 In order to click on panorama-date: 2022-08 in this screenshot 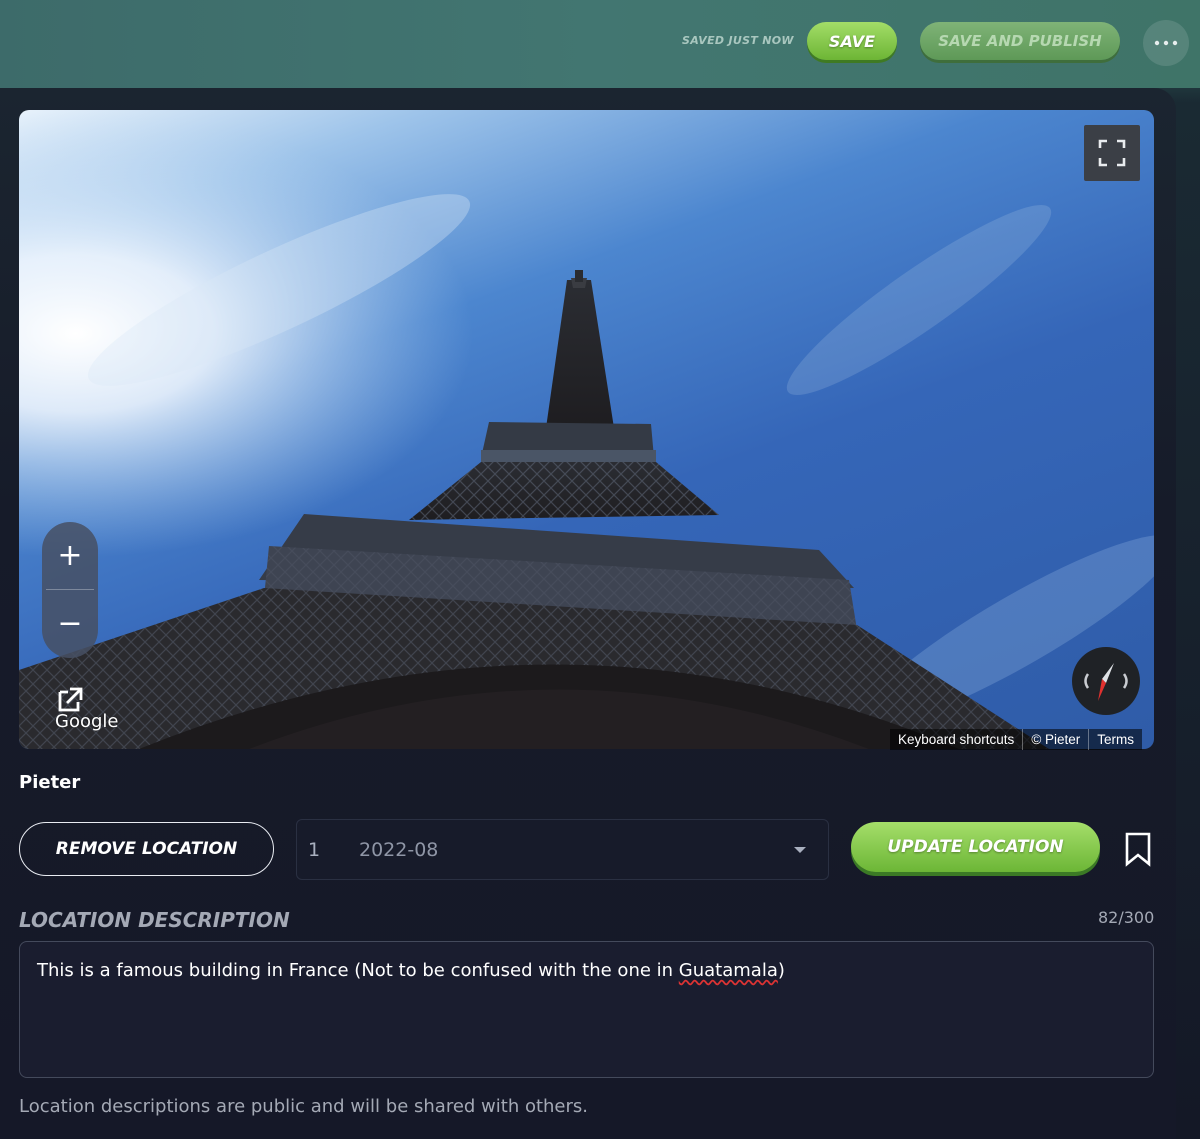, I will do `click(399, 850)`.